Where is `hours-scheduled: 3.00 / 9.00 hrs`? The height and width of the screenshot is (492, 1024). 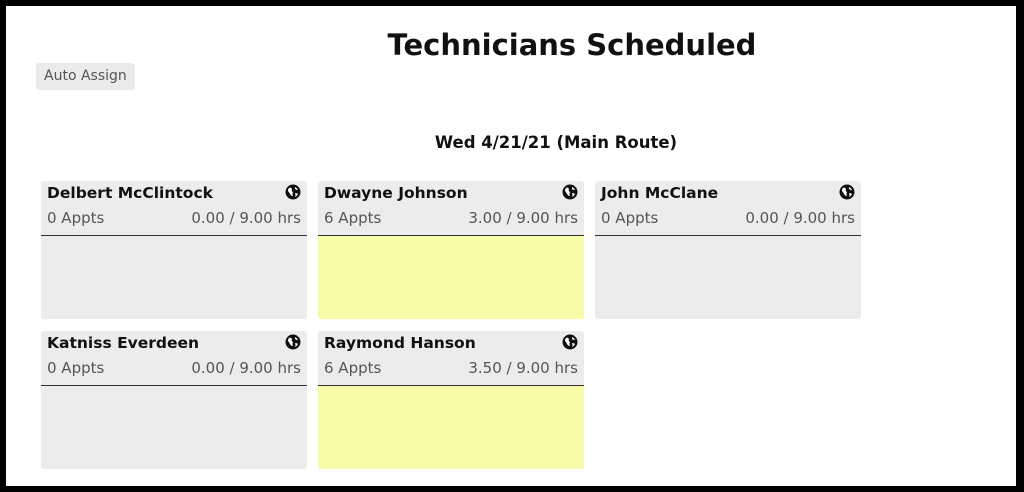 hours-scheduled: 3.00 / 9.00 hrs is located at coordinates (523, 218).